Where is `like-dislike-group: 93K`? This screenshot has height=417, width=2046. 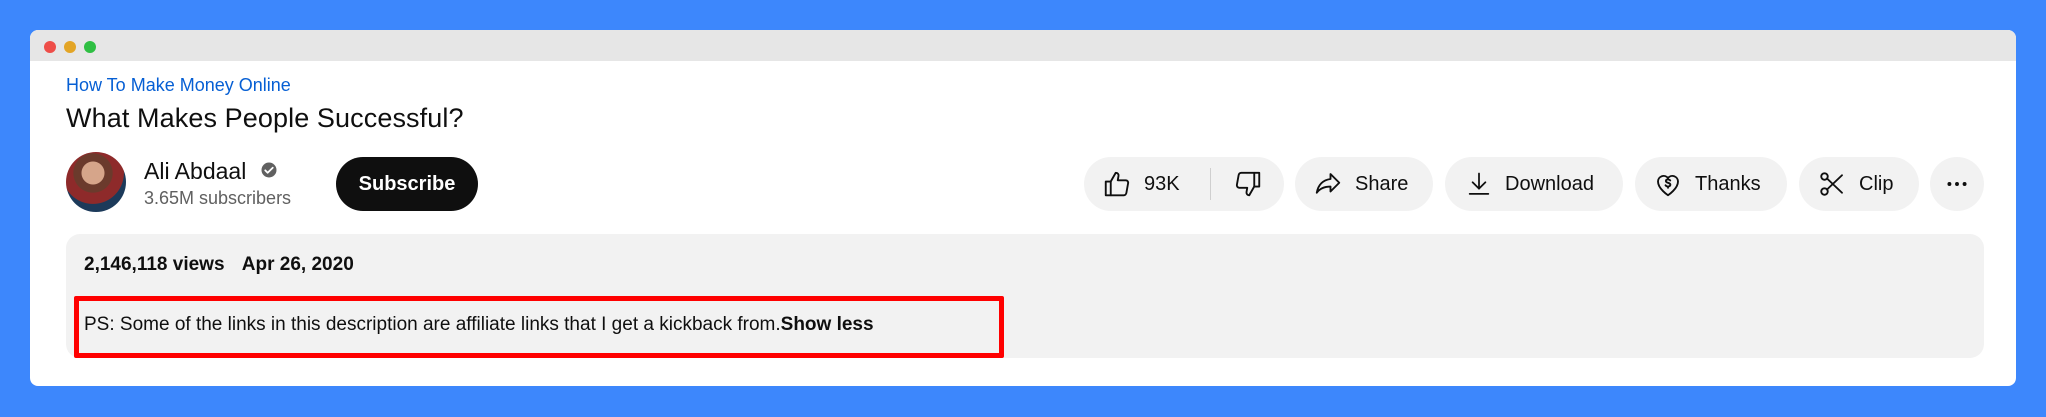
like-dislike-group: 93K is located at coordinates (1184, 184).